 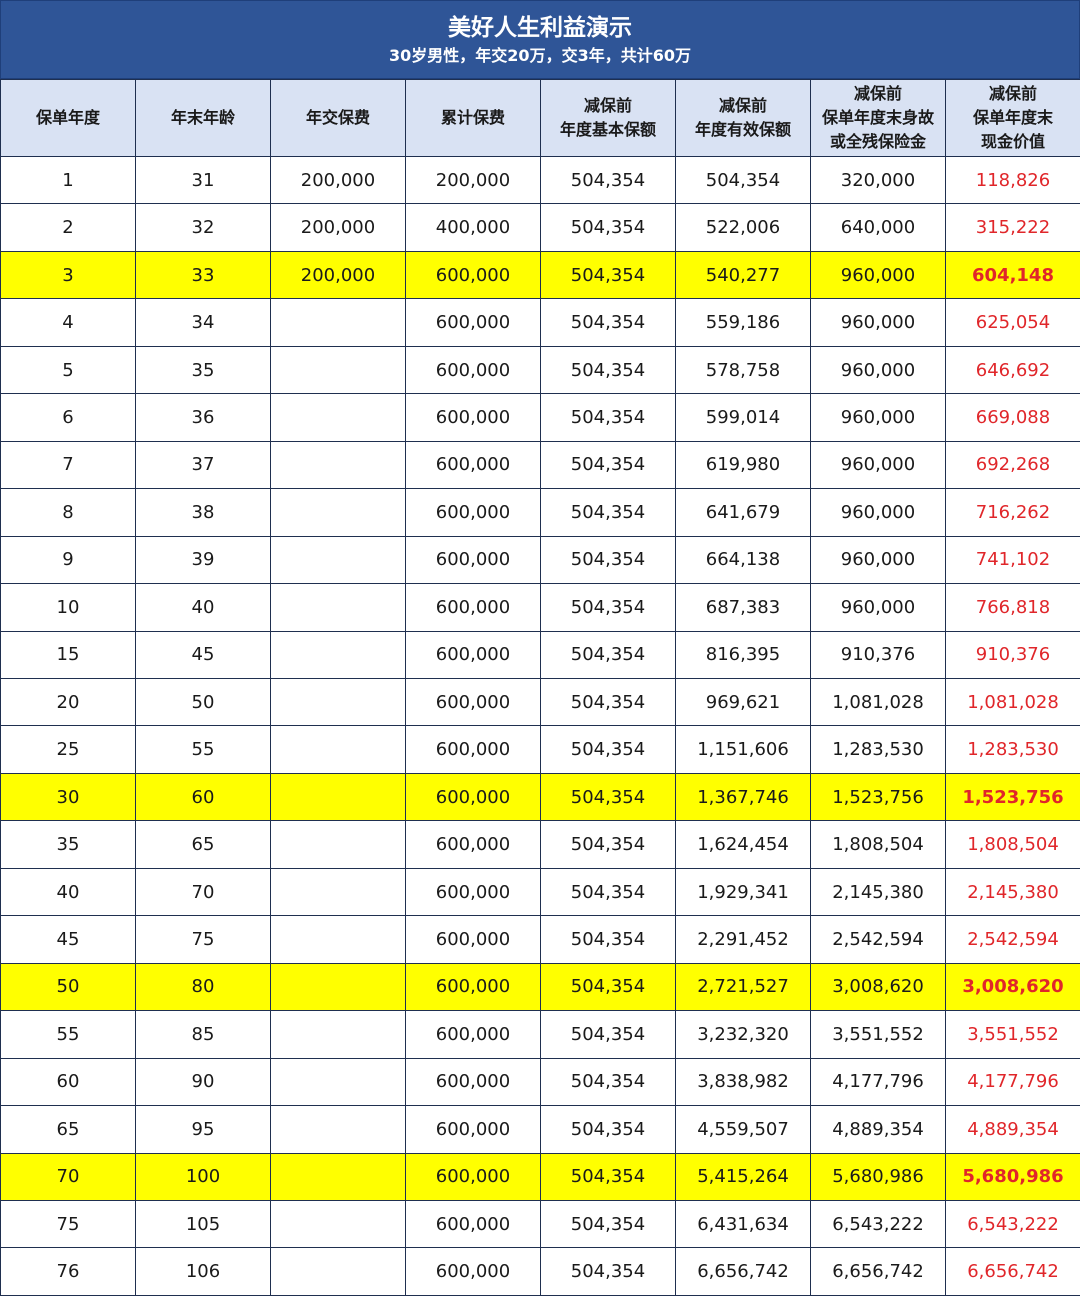 What do you see at coordinates (608, 118) in the screenshot?
I see `column-header-basic-sum-assured: 减保前 年度基本保额` at bounding box center [608, 118].